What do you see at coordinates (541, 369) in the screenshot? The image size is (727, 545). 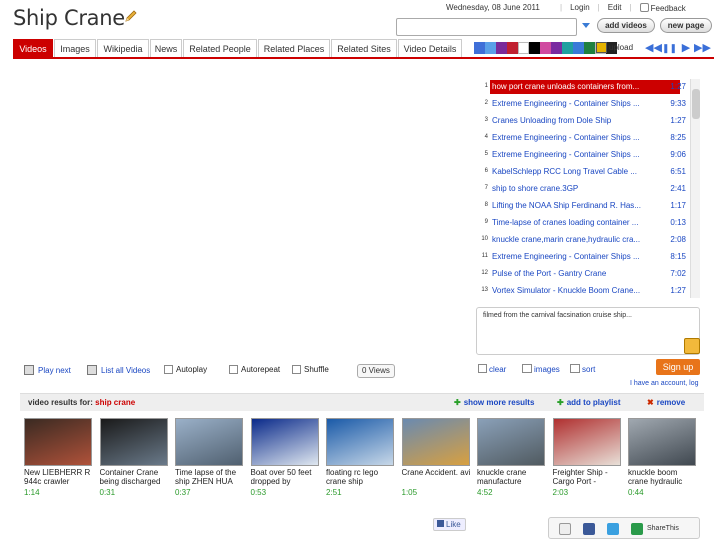 I see `images-button: images` at bounding box center [541, 369].